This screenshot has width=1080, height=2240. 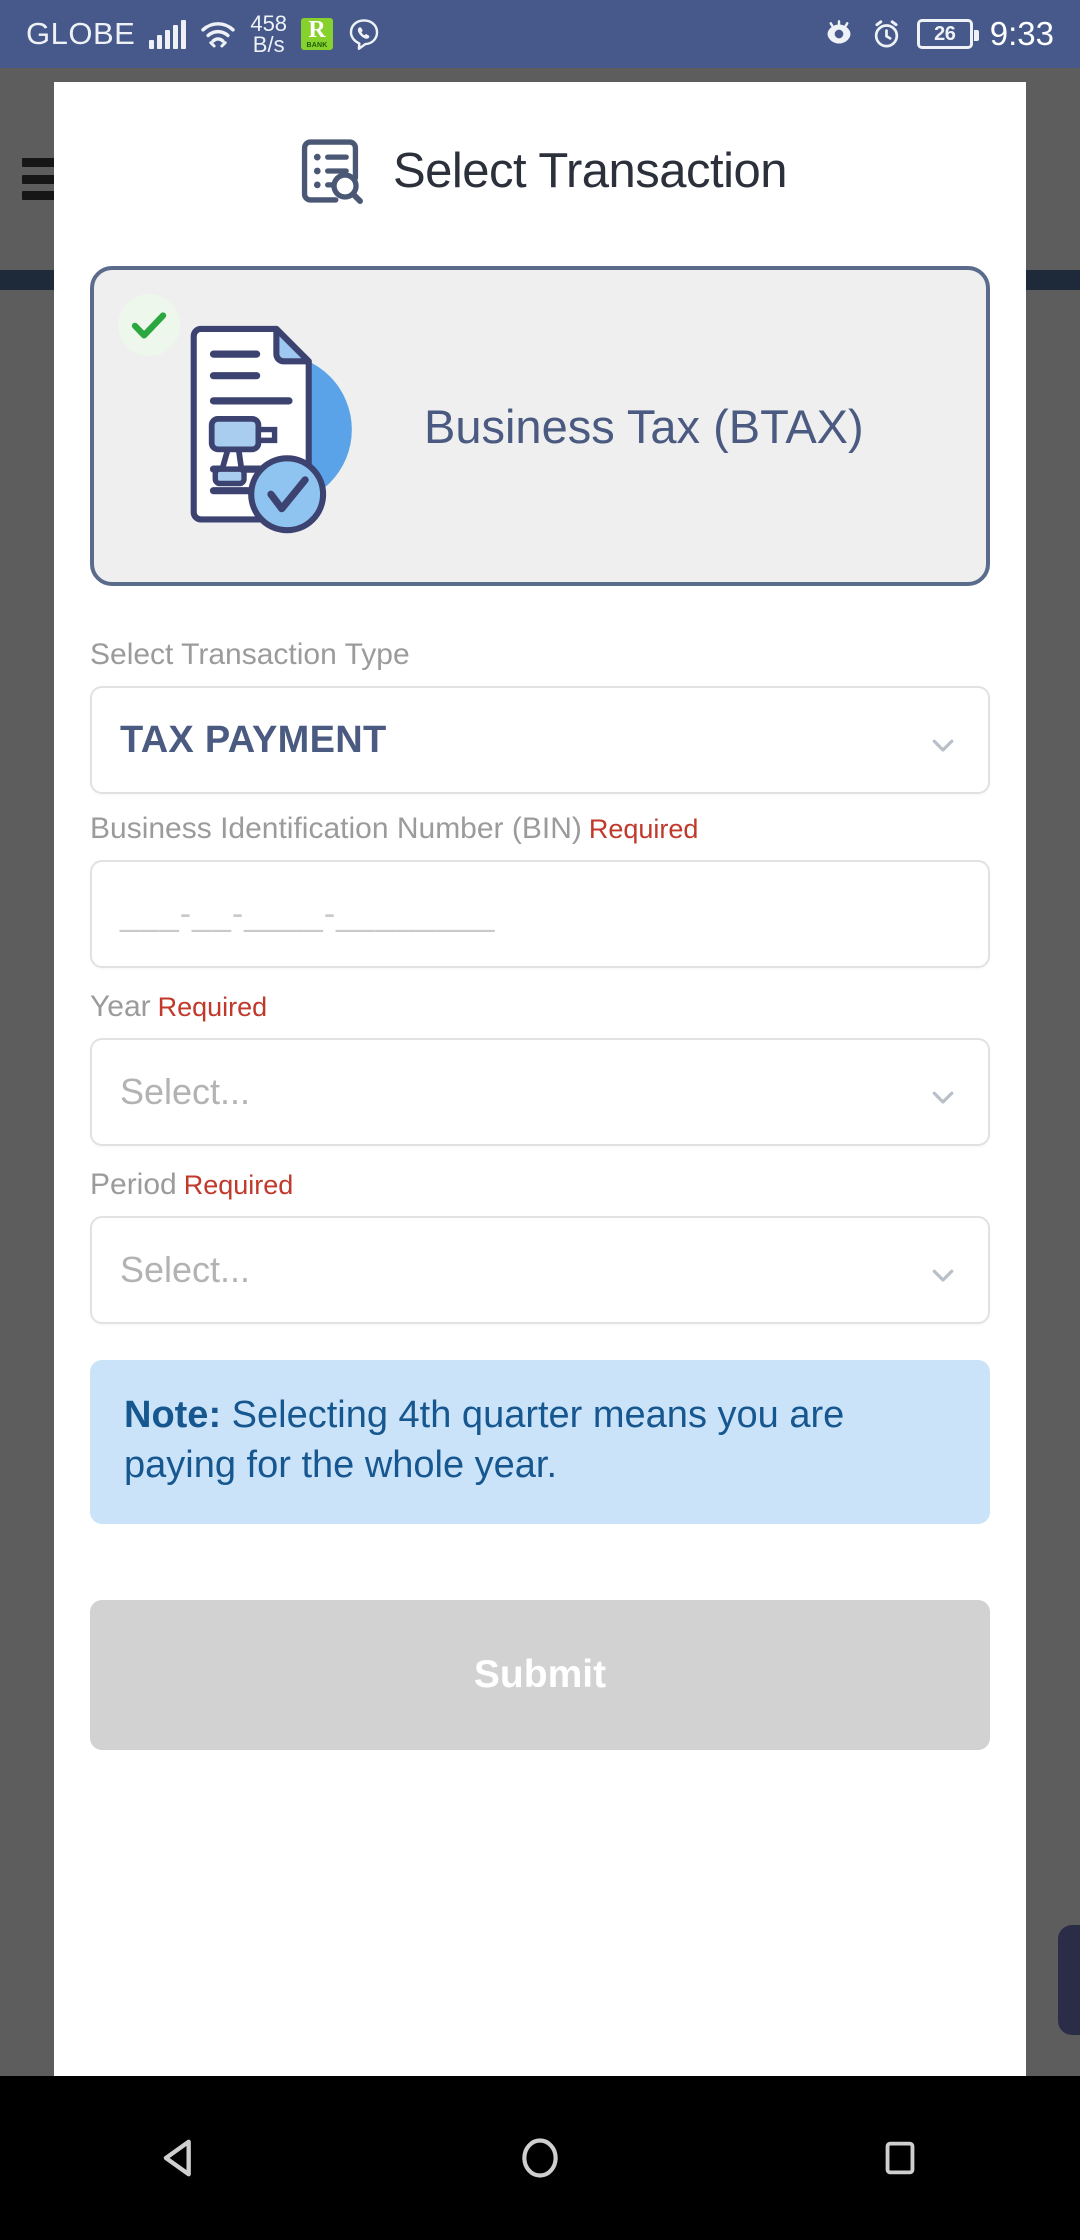 I want to click on year-label: Year Required, so click(x=540, y=1007).